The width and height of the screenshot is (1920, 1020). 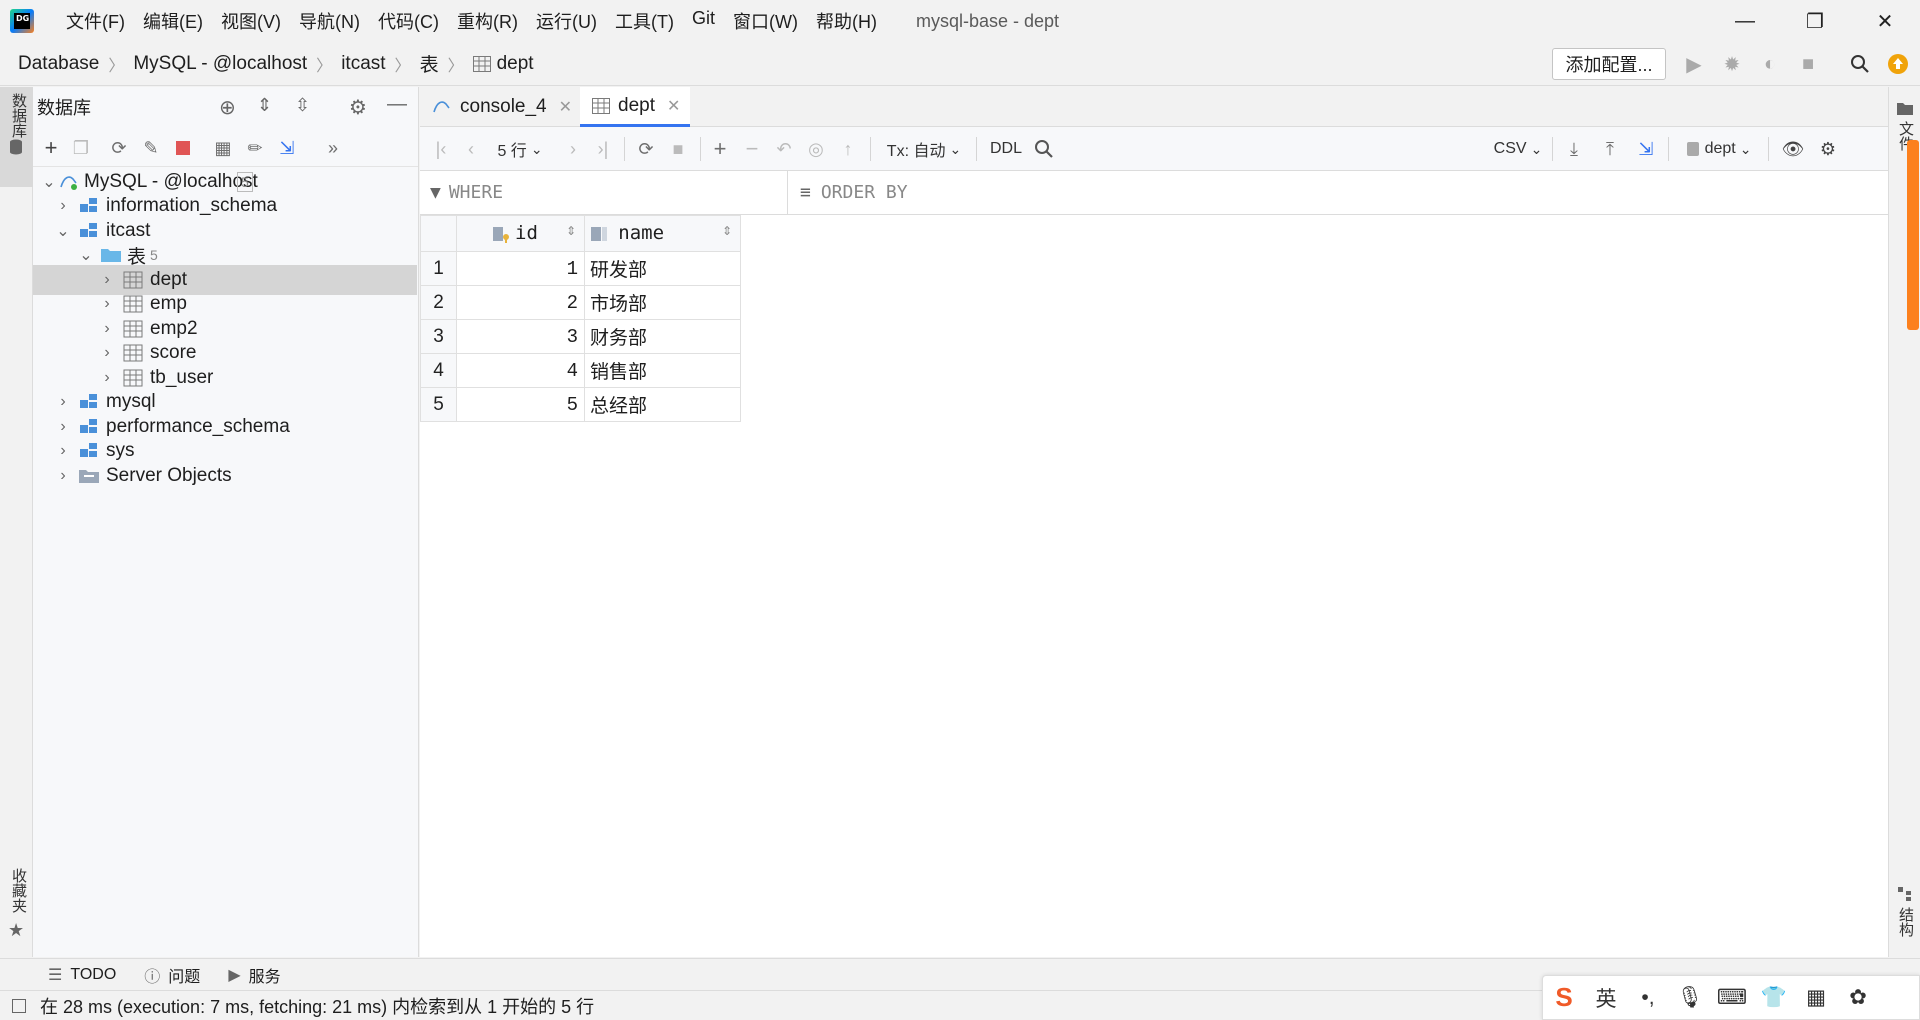 What do you see at coordinates (662, 404) in the screenshot?
I see `cell-name: 总经部` at bounding box center [662, 404].